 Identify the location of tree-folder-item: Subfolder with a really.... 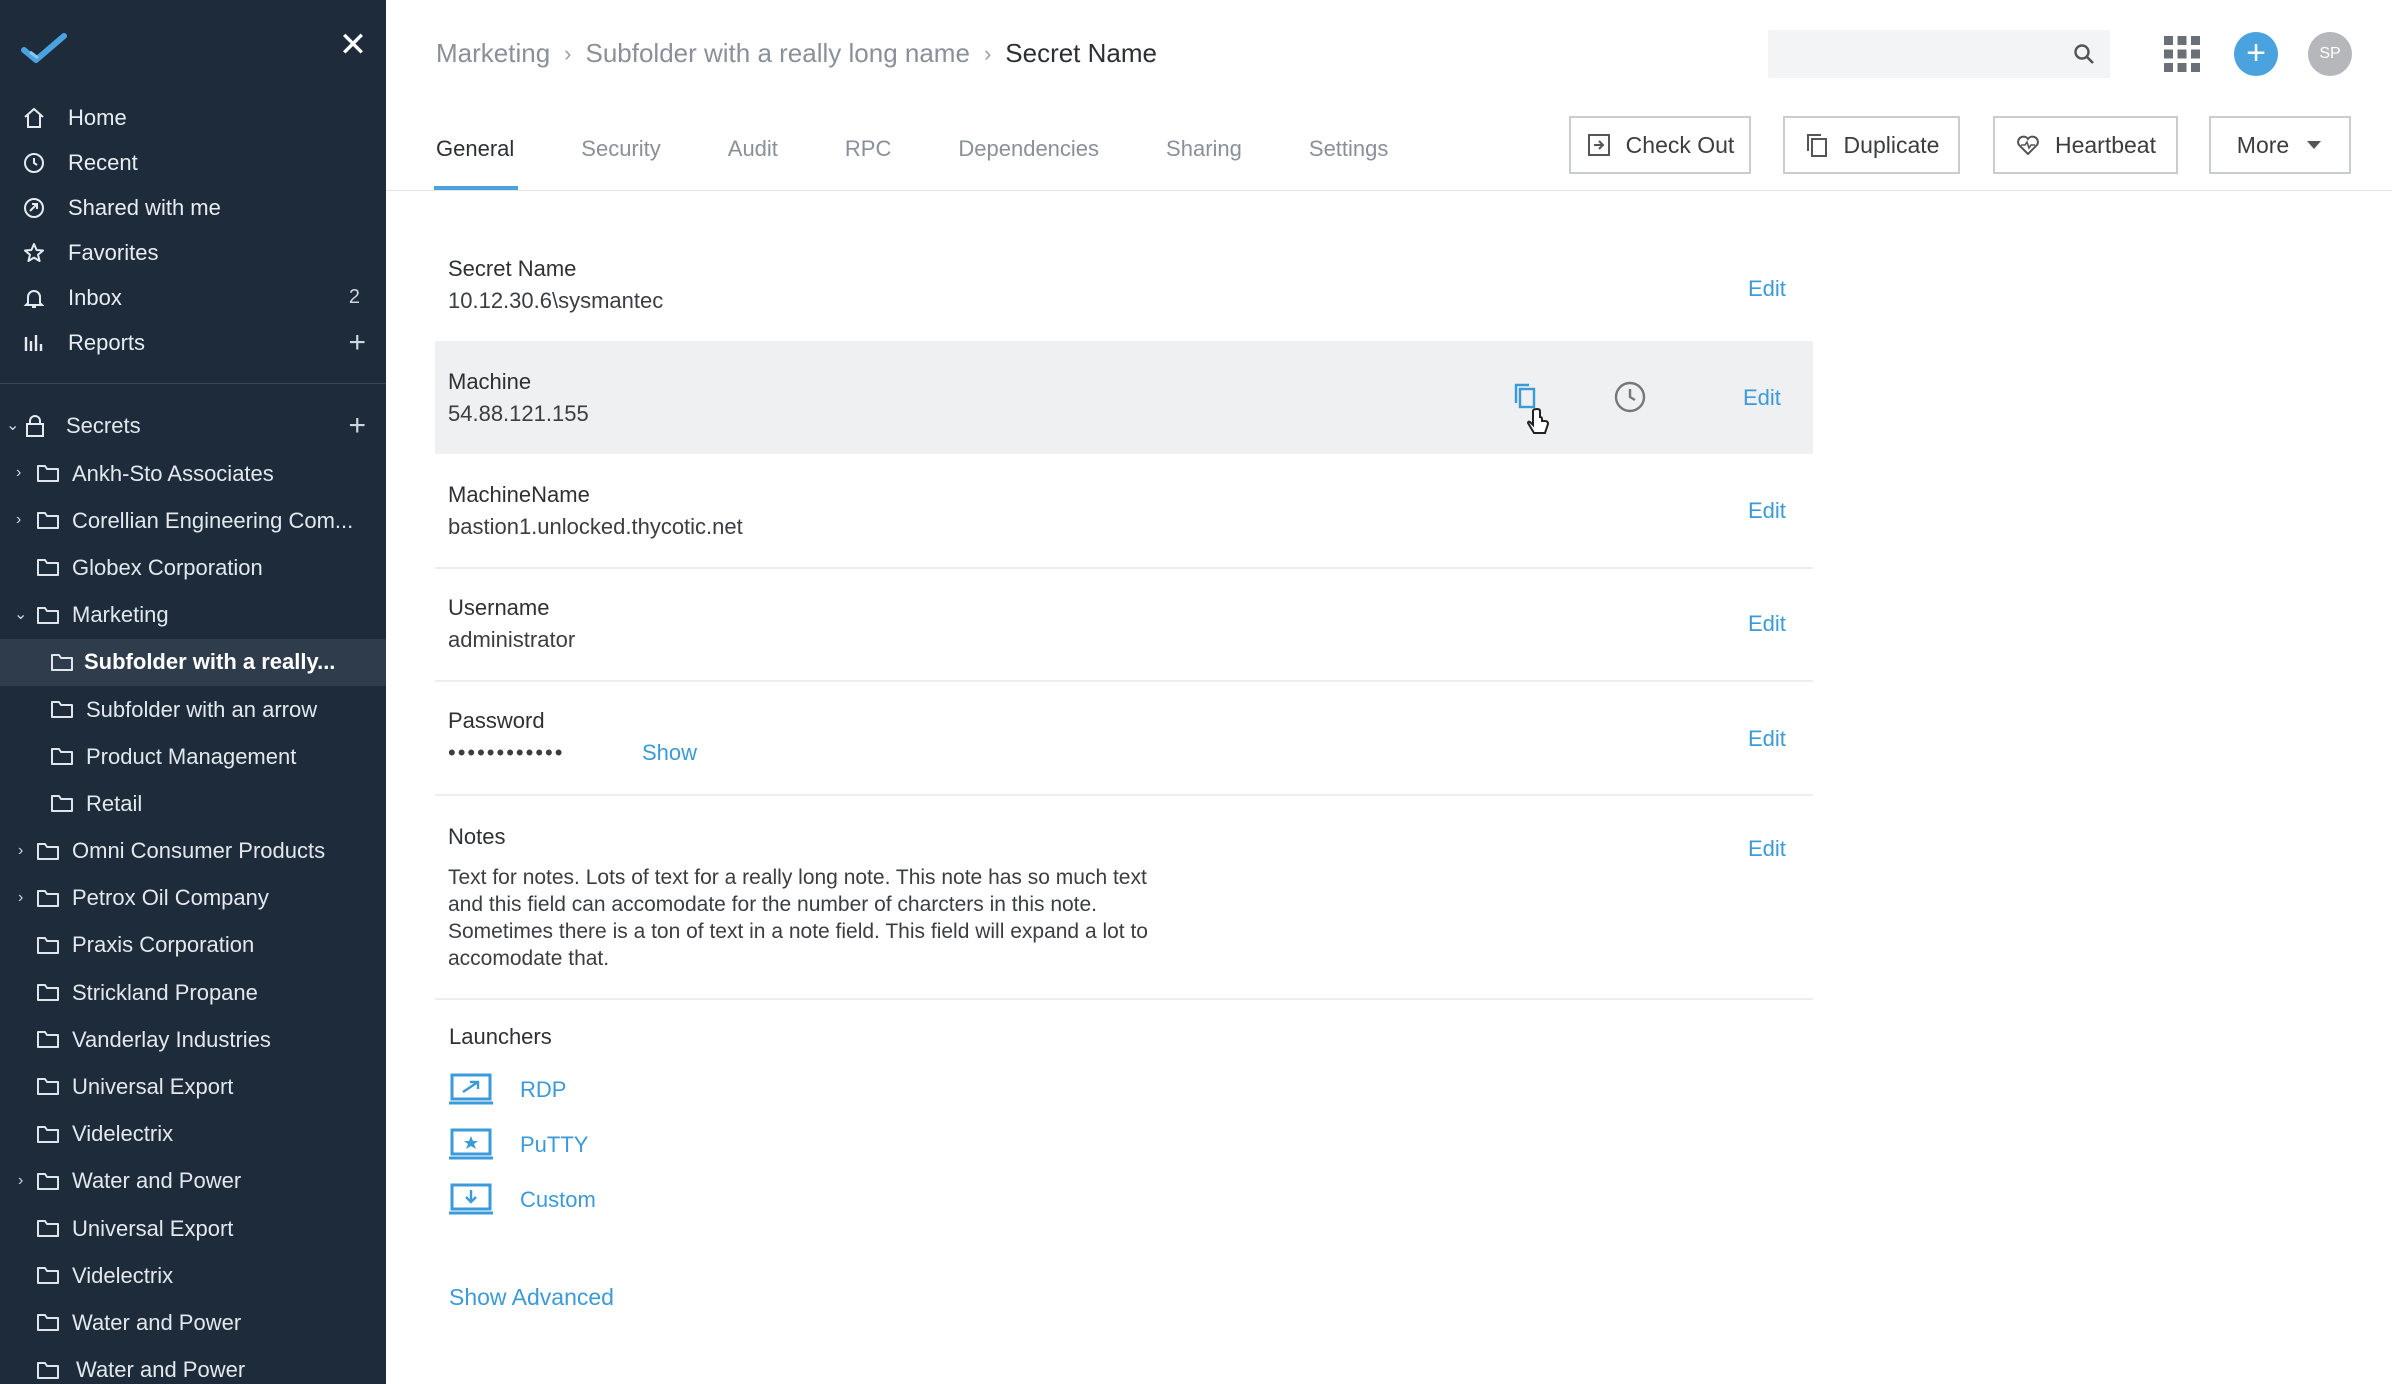
(193, 662).